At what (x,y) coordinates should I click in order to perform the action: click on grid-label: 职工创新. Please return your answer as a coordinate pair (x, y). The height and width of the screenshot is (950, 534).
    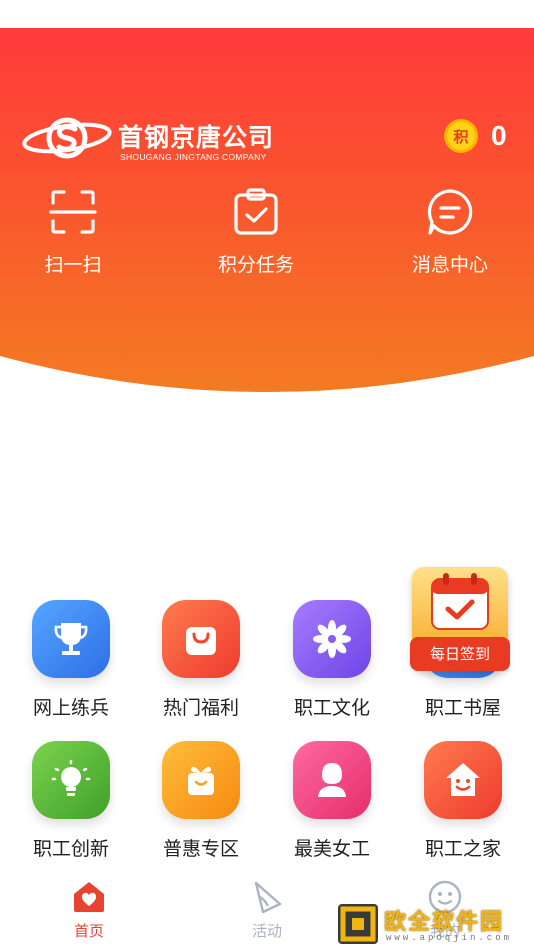
    Looking at the image, I should click on (70, 849).